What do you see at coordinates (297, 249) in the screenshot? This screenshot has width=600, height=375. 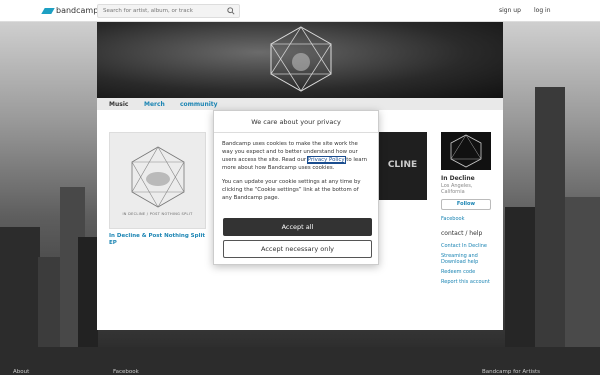 I see `accept-necessary-button: Accept necessary only` at bounding box center [297, 249].